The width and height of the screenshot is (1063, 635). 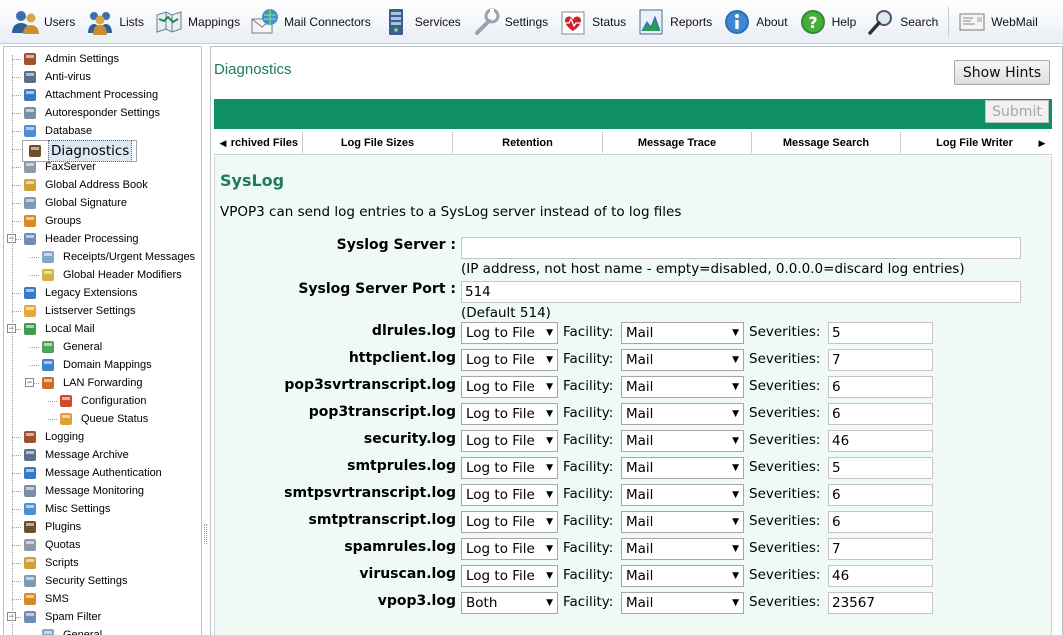 I want to click on toolbar-settings-button: Settings, so click(x=509, y=22).